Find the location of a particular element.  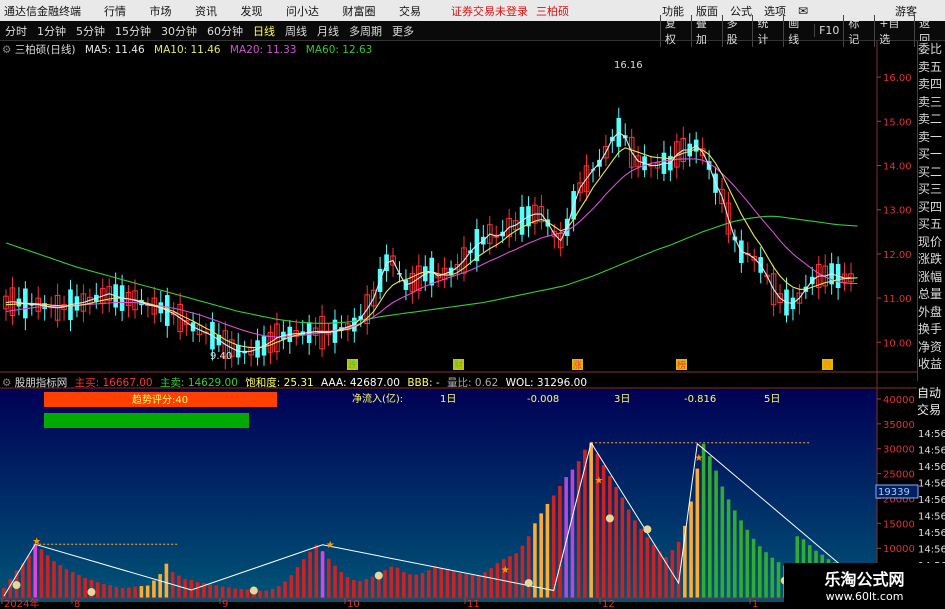

tool-button: +自选 is located at coordinates (894, 30).